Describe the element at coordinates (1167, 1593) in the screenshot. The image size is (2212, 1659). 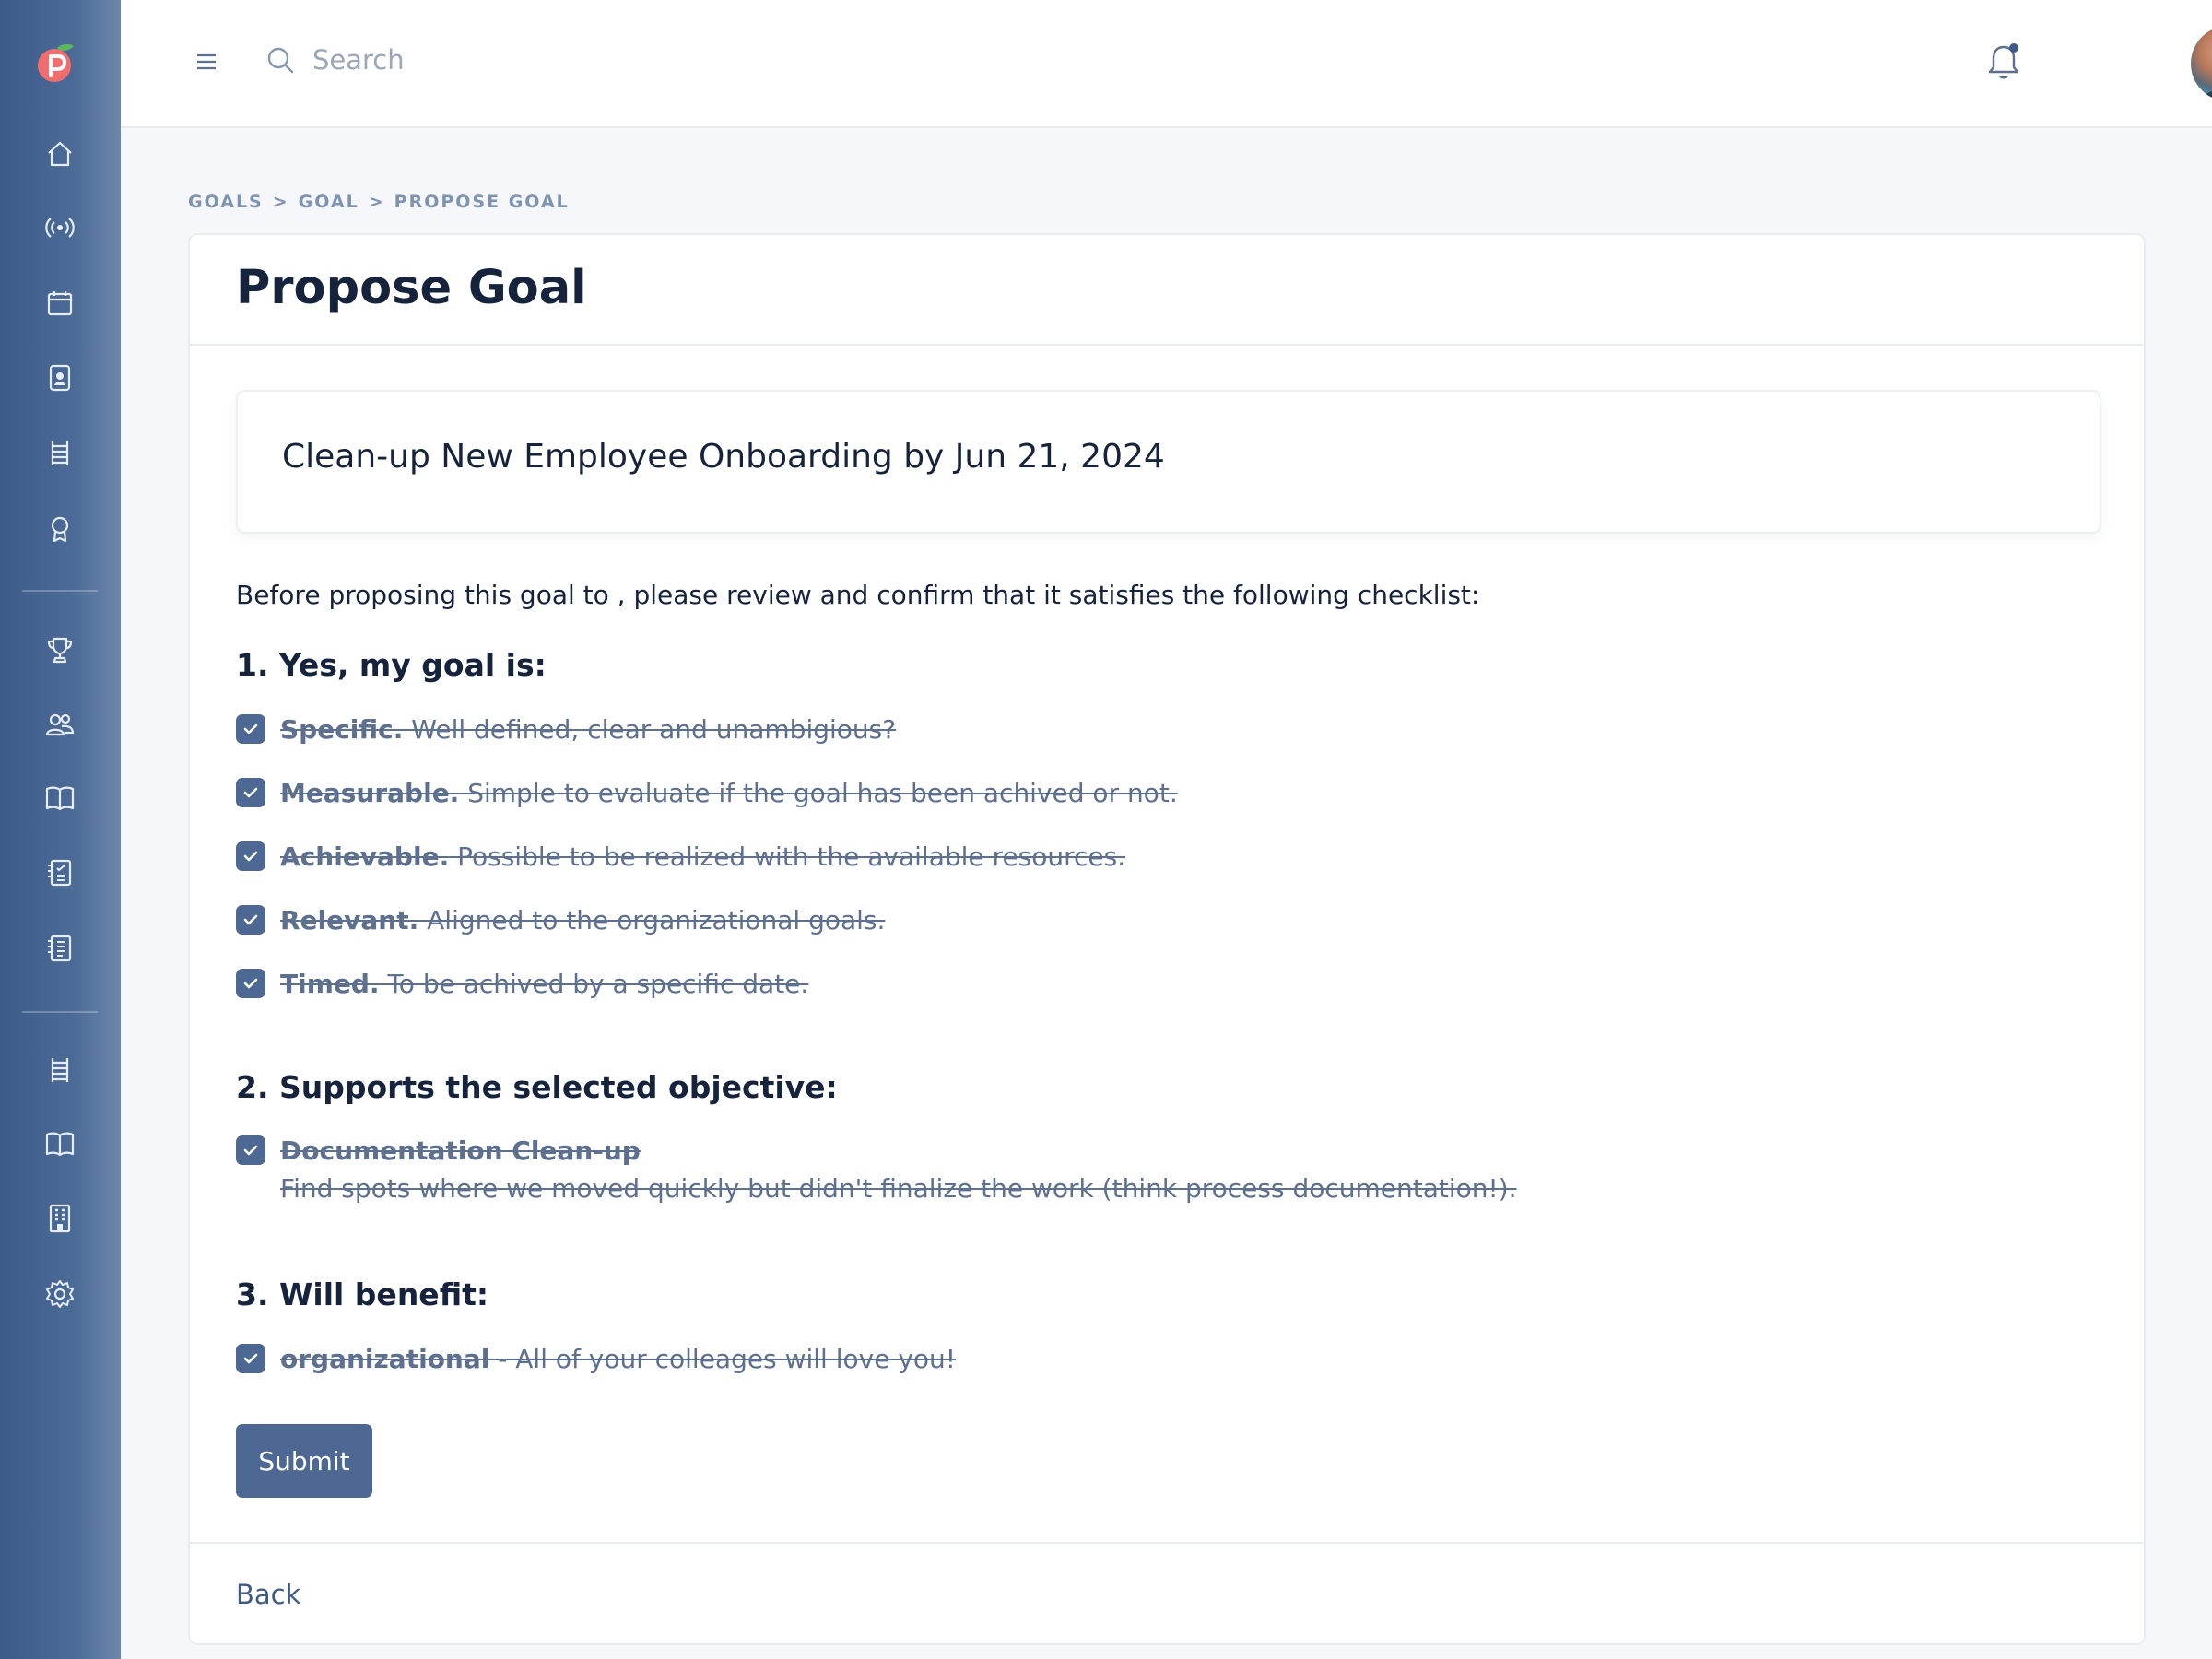
I see `card-footer: Back` at that location.